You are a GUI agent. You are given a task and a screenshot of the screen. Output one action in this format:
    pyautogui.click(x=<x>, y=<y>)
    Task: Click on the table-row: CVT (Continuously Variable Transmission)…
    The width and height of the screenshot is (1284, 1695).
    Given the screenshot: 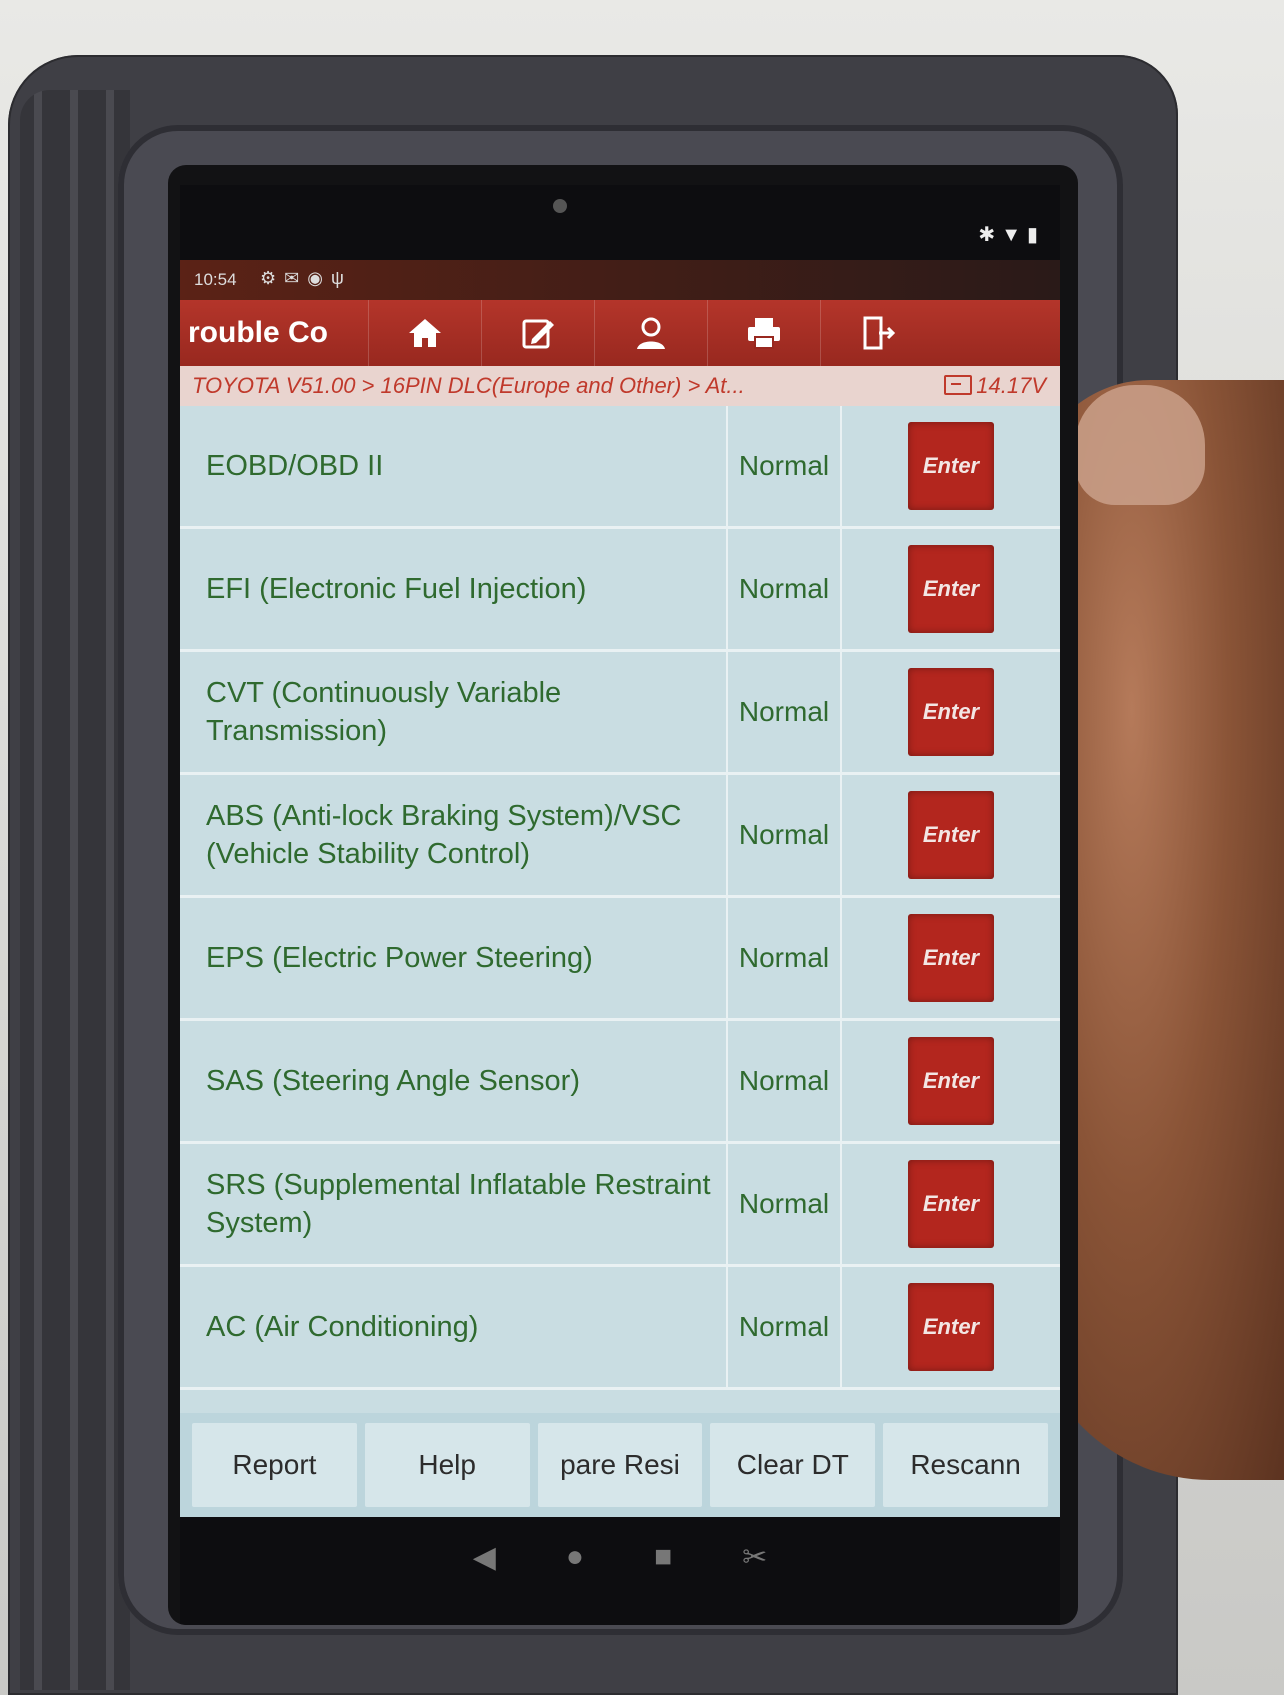 What is the action you would take?
    pyautogui.click(x=620, y=713)
    